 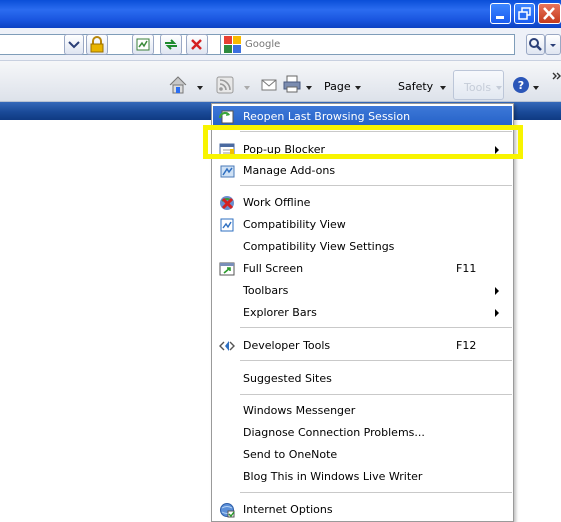 I want to click on close-icon, so click(x=549, y=13).